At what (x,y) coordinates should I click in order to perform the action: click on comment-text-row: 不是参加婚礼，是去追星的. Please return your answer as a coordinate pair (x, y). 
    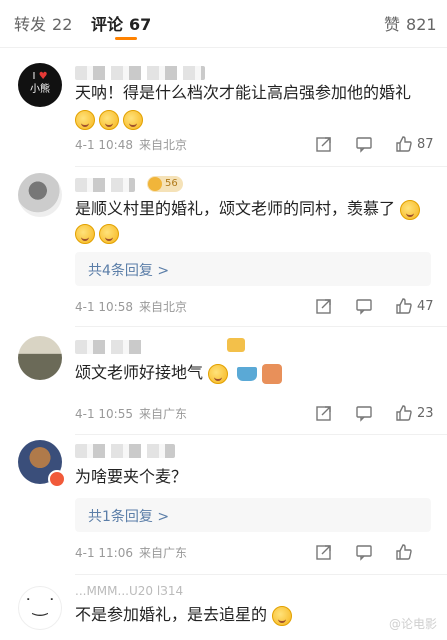
    Looking at the image, I should click on (185, 615).